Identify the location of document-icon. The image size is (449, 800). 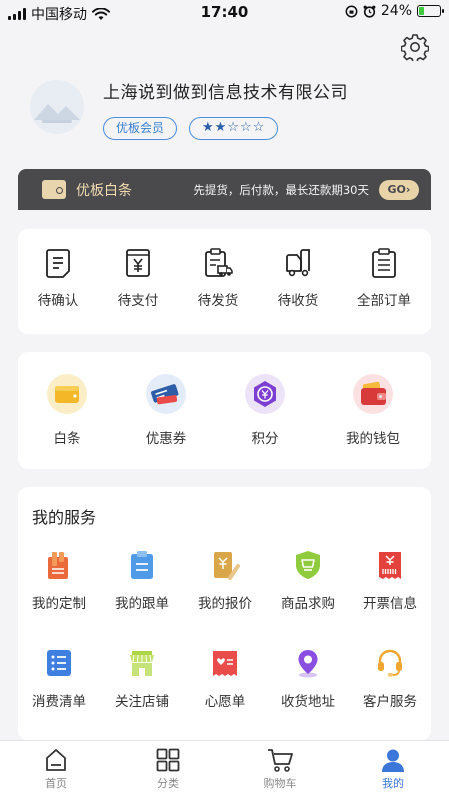
(58, 263).